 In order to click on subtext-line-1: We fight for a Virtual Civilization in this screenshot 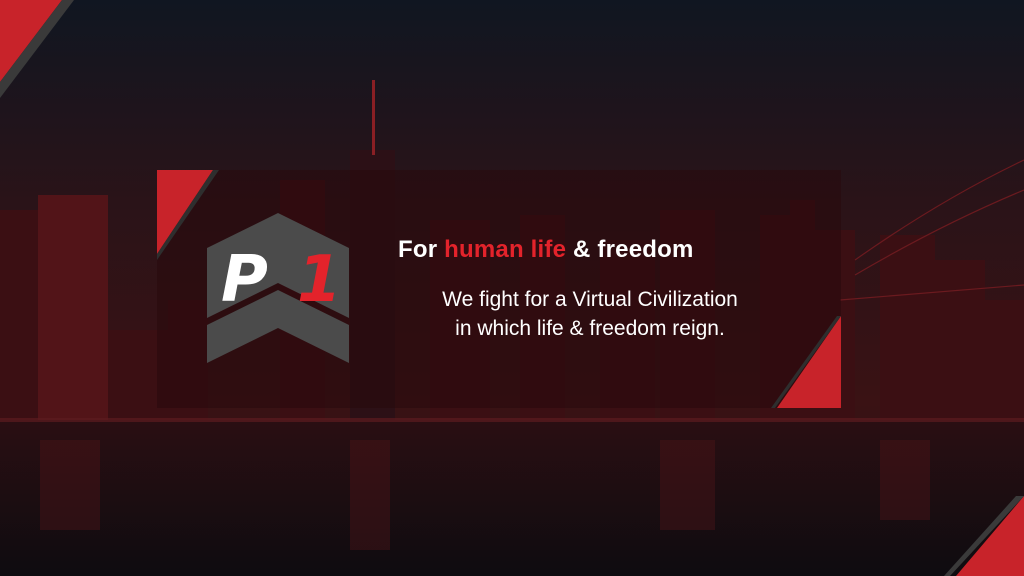, I will do `click(590, 299)`.